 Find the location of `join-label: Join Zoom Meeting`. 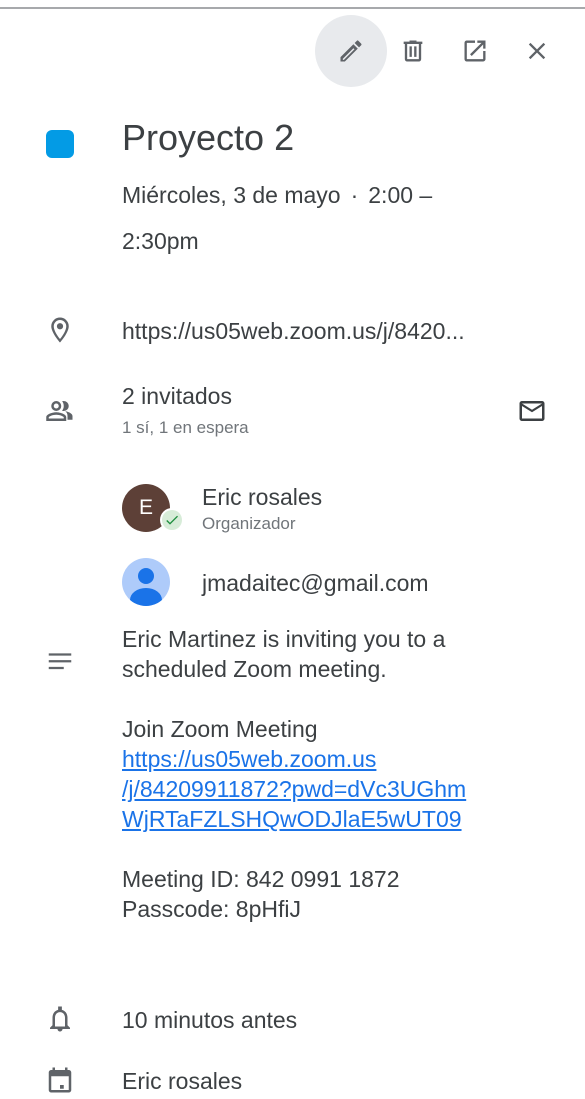

join-label: Join Zoom Meeting is located at coordinates (220, 729).